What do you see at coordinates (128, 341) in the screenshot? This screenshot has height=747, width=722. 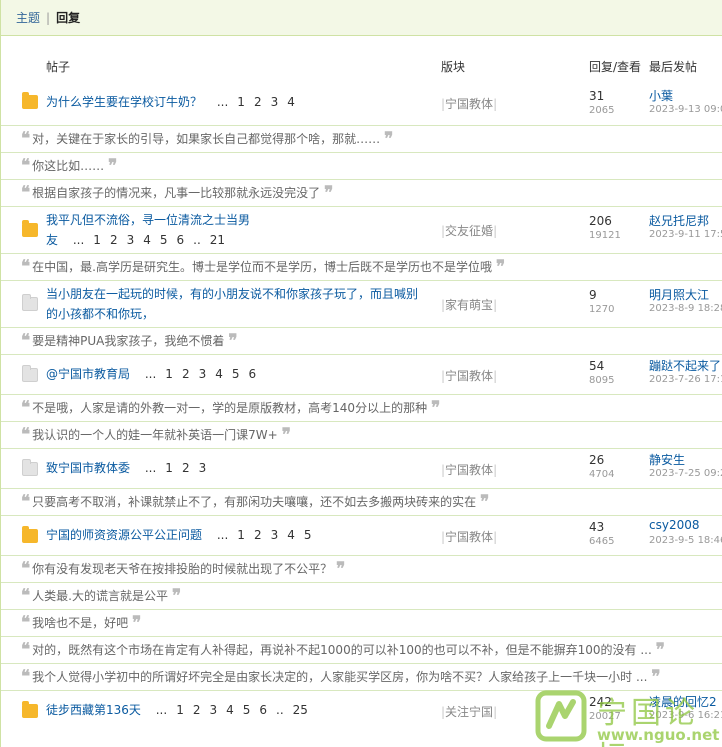 I see `reply-text: 要是精神PUA我家孩子，我绝不惯着` at bounding box center [128, 341].